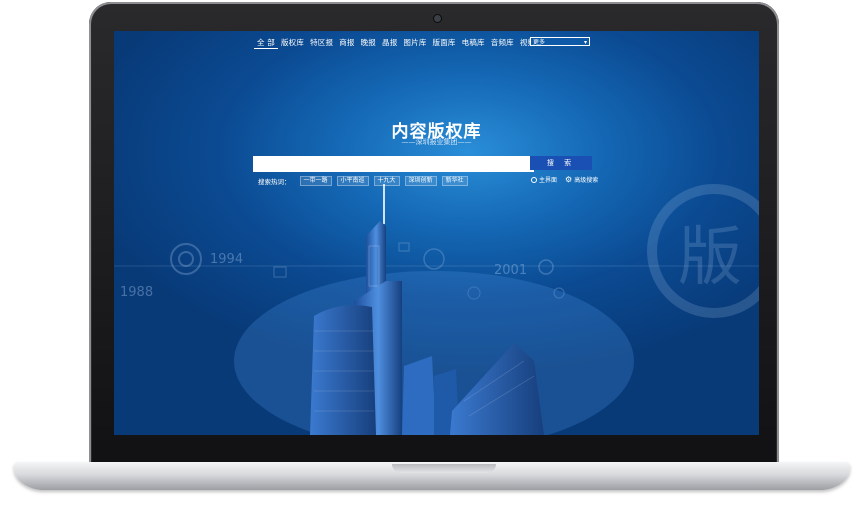 This screenshot has width=860, height=517. Describe the element at coordinates (561, 163) in the screenshot. I see `search-button: 搜 索` at that location.